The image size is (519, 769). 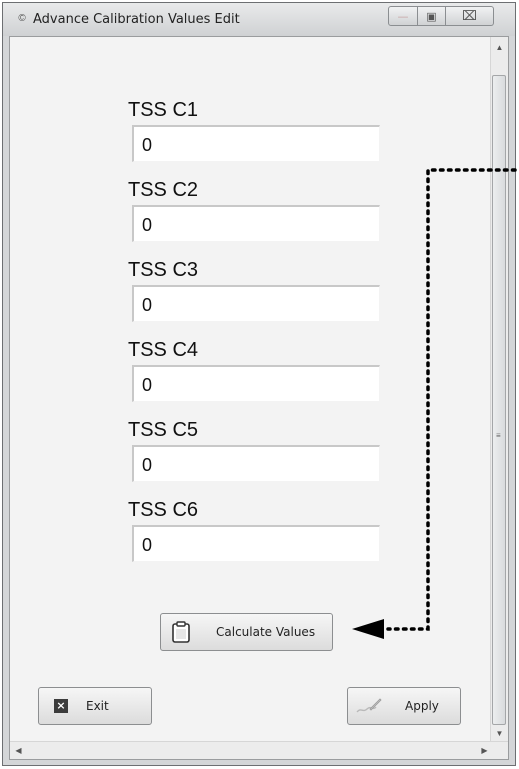 I want to click on annotation-arrowhead, so click(x=368, y=629).